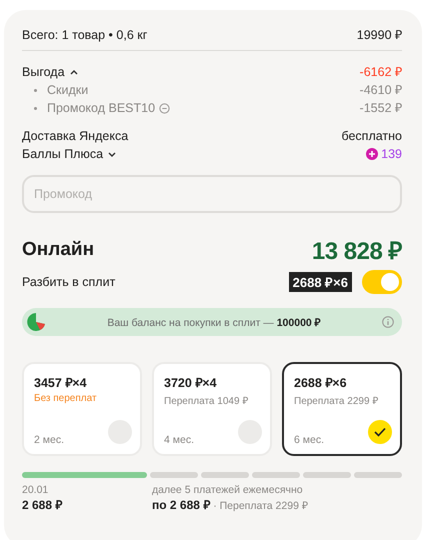 Image resolution: width=428 pixels, height=540 pixels. What do you see at coordinates (379, 35) in the screenshot?
I see `total-price: 19990 ₽` at bounding box center [379, 35].